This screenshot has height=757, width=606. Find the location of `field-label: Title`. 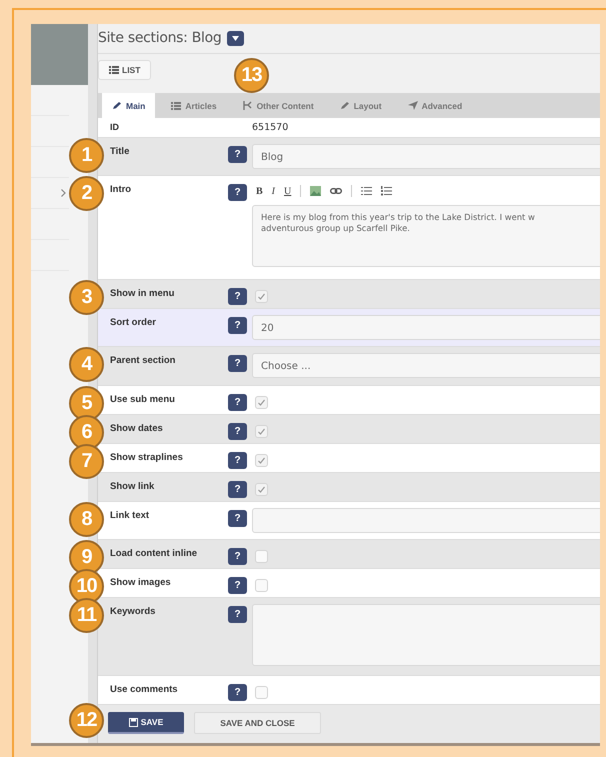

field-label: Title is located at coordinates (120, 151).